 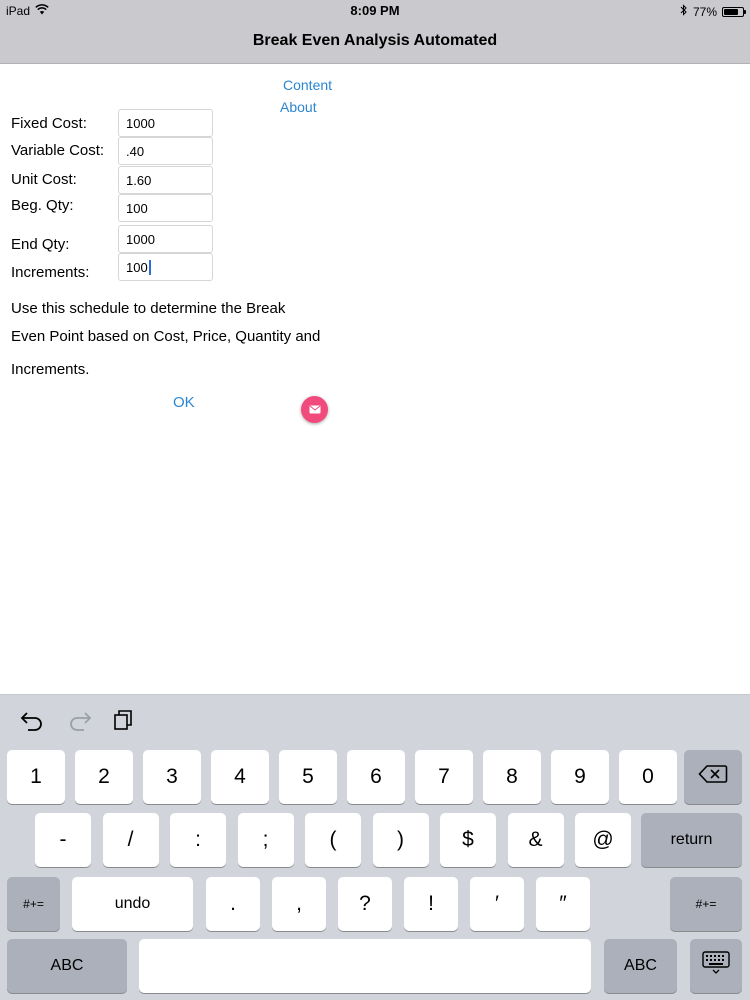 I want to click on row1-key-4: 5, so click(x=308, y=777).